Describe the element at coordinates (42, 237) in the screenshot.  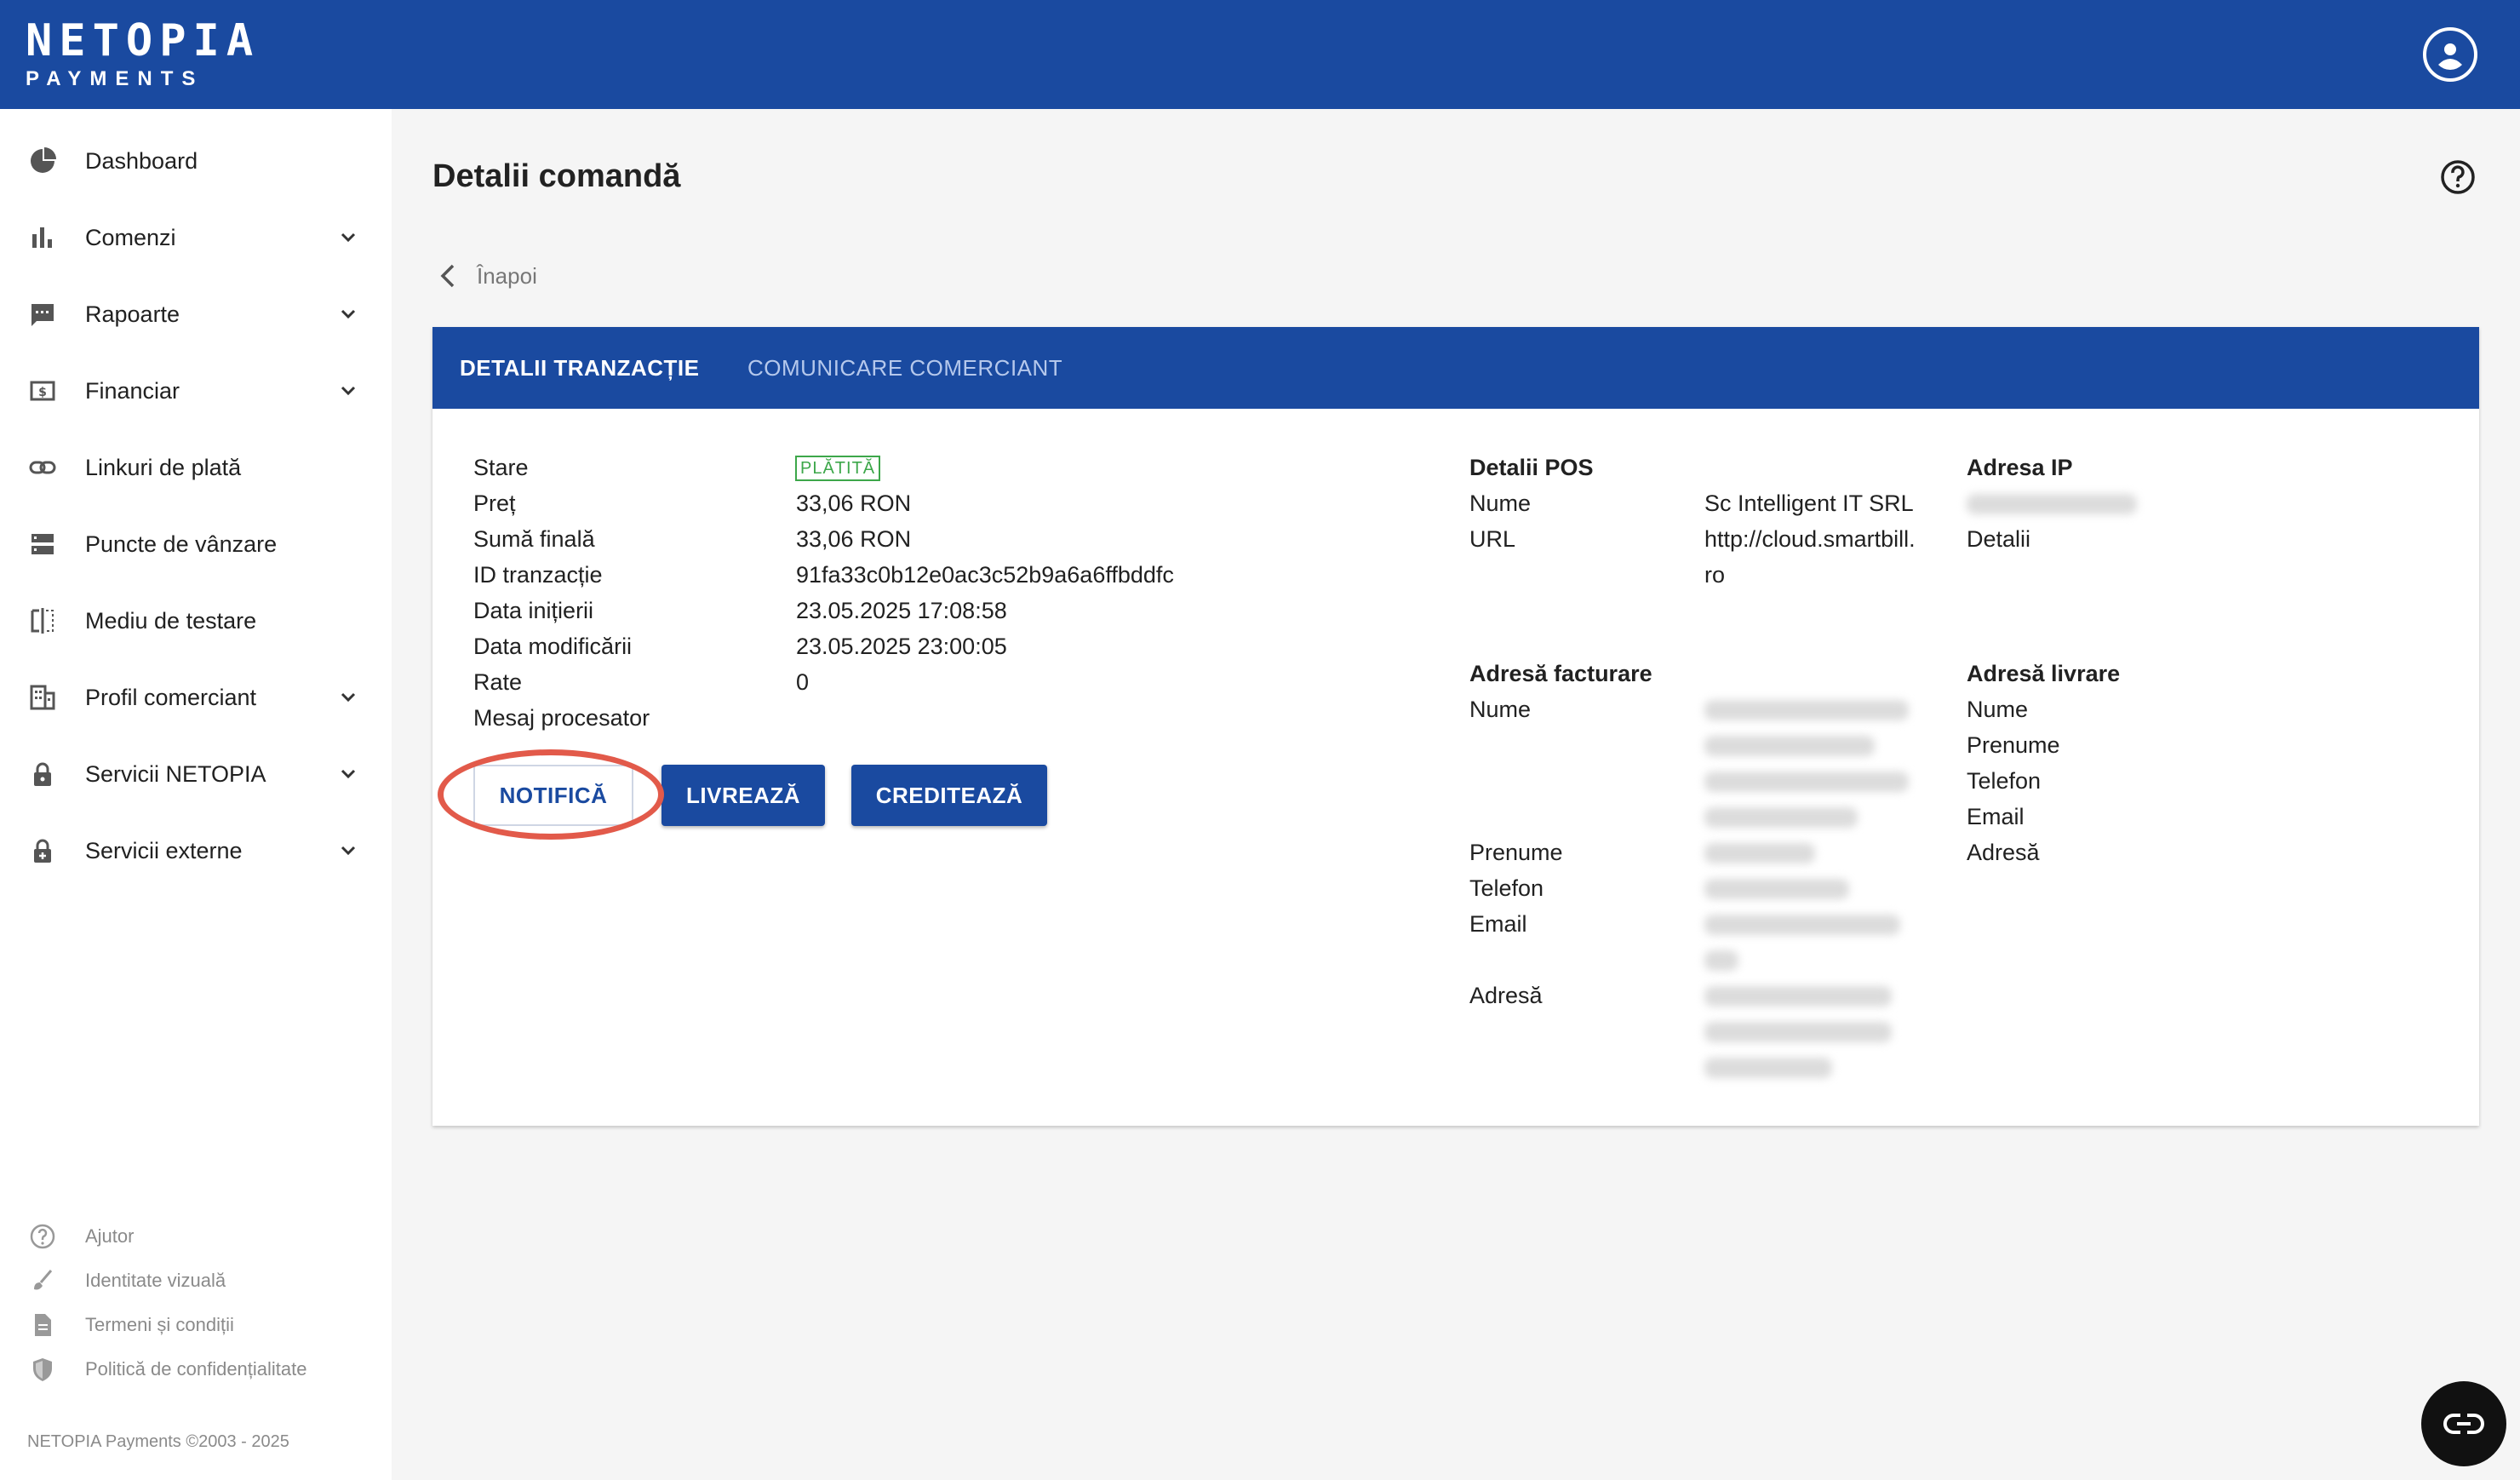
I see `bar-chart-icon` at that location.